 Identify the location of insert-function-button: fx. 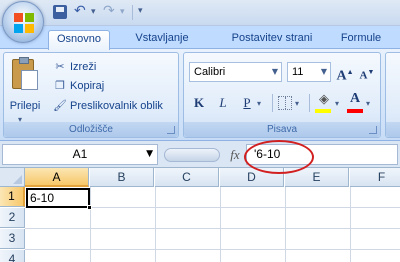
(235, 154).